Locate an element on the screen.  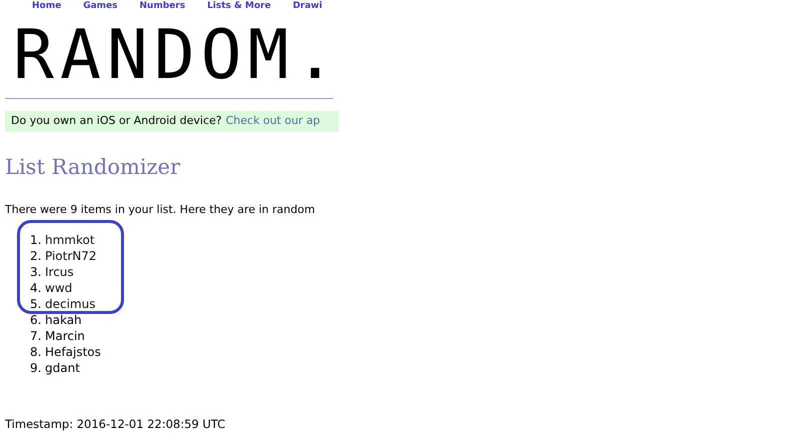
list-item: hakah is located at coordinates (63, 320).